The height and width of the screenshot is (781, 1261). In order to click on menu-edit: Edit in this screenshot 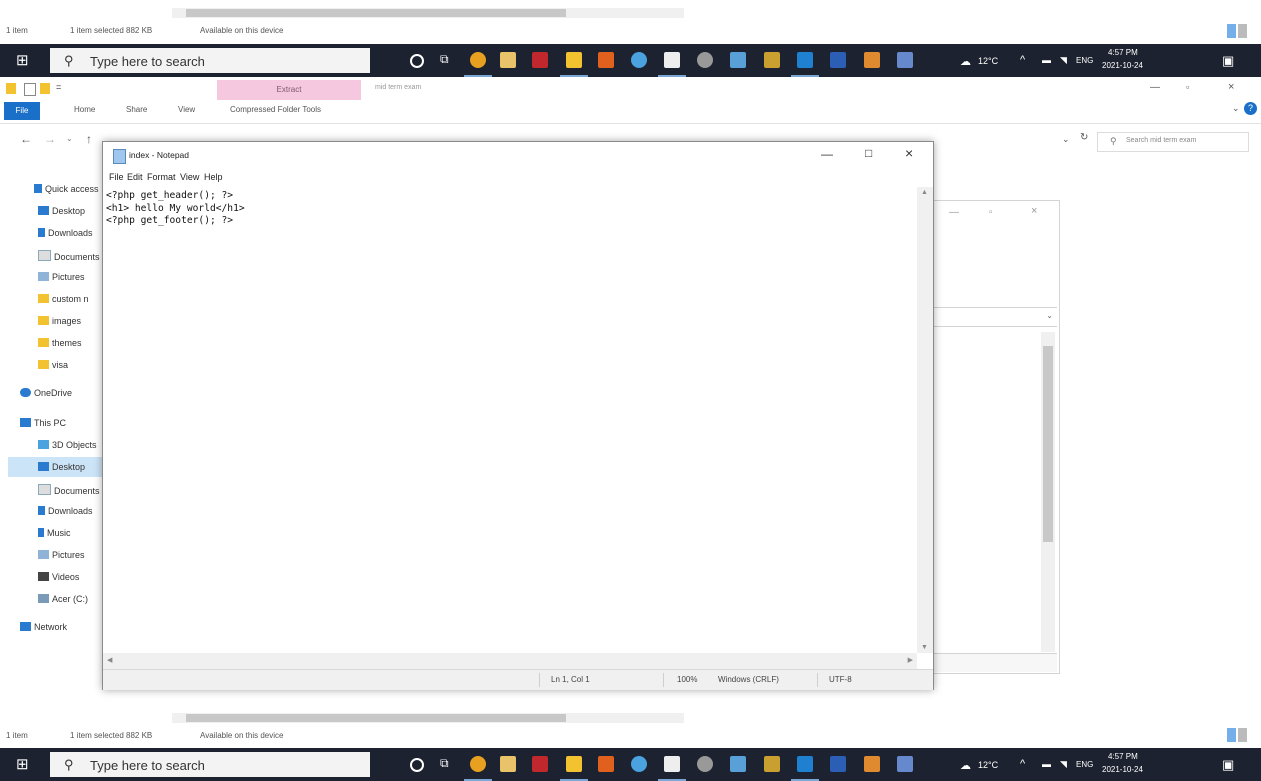, I will do `click(135, 177)`.